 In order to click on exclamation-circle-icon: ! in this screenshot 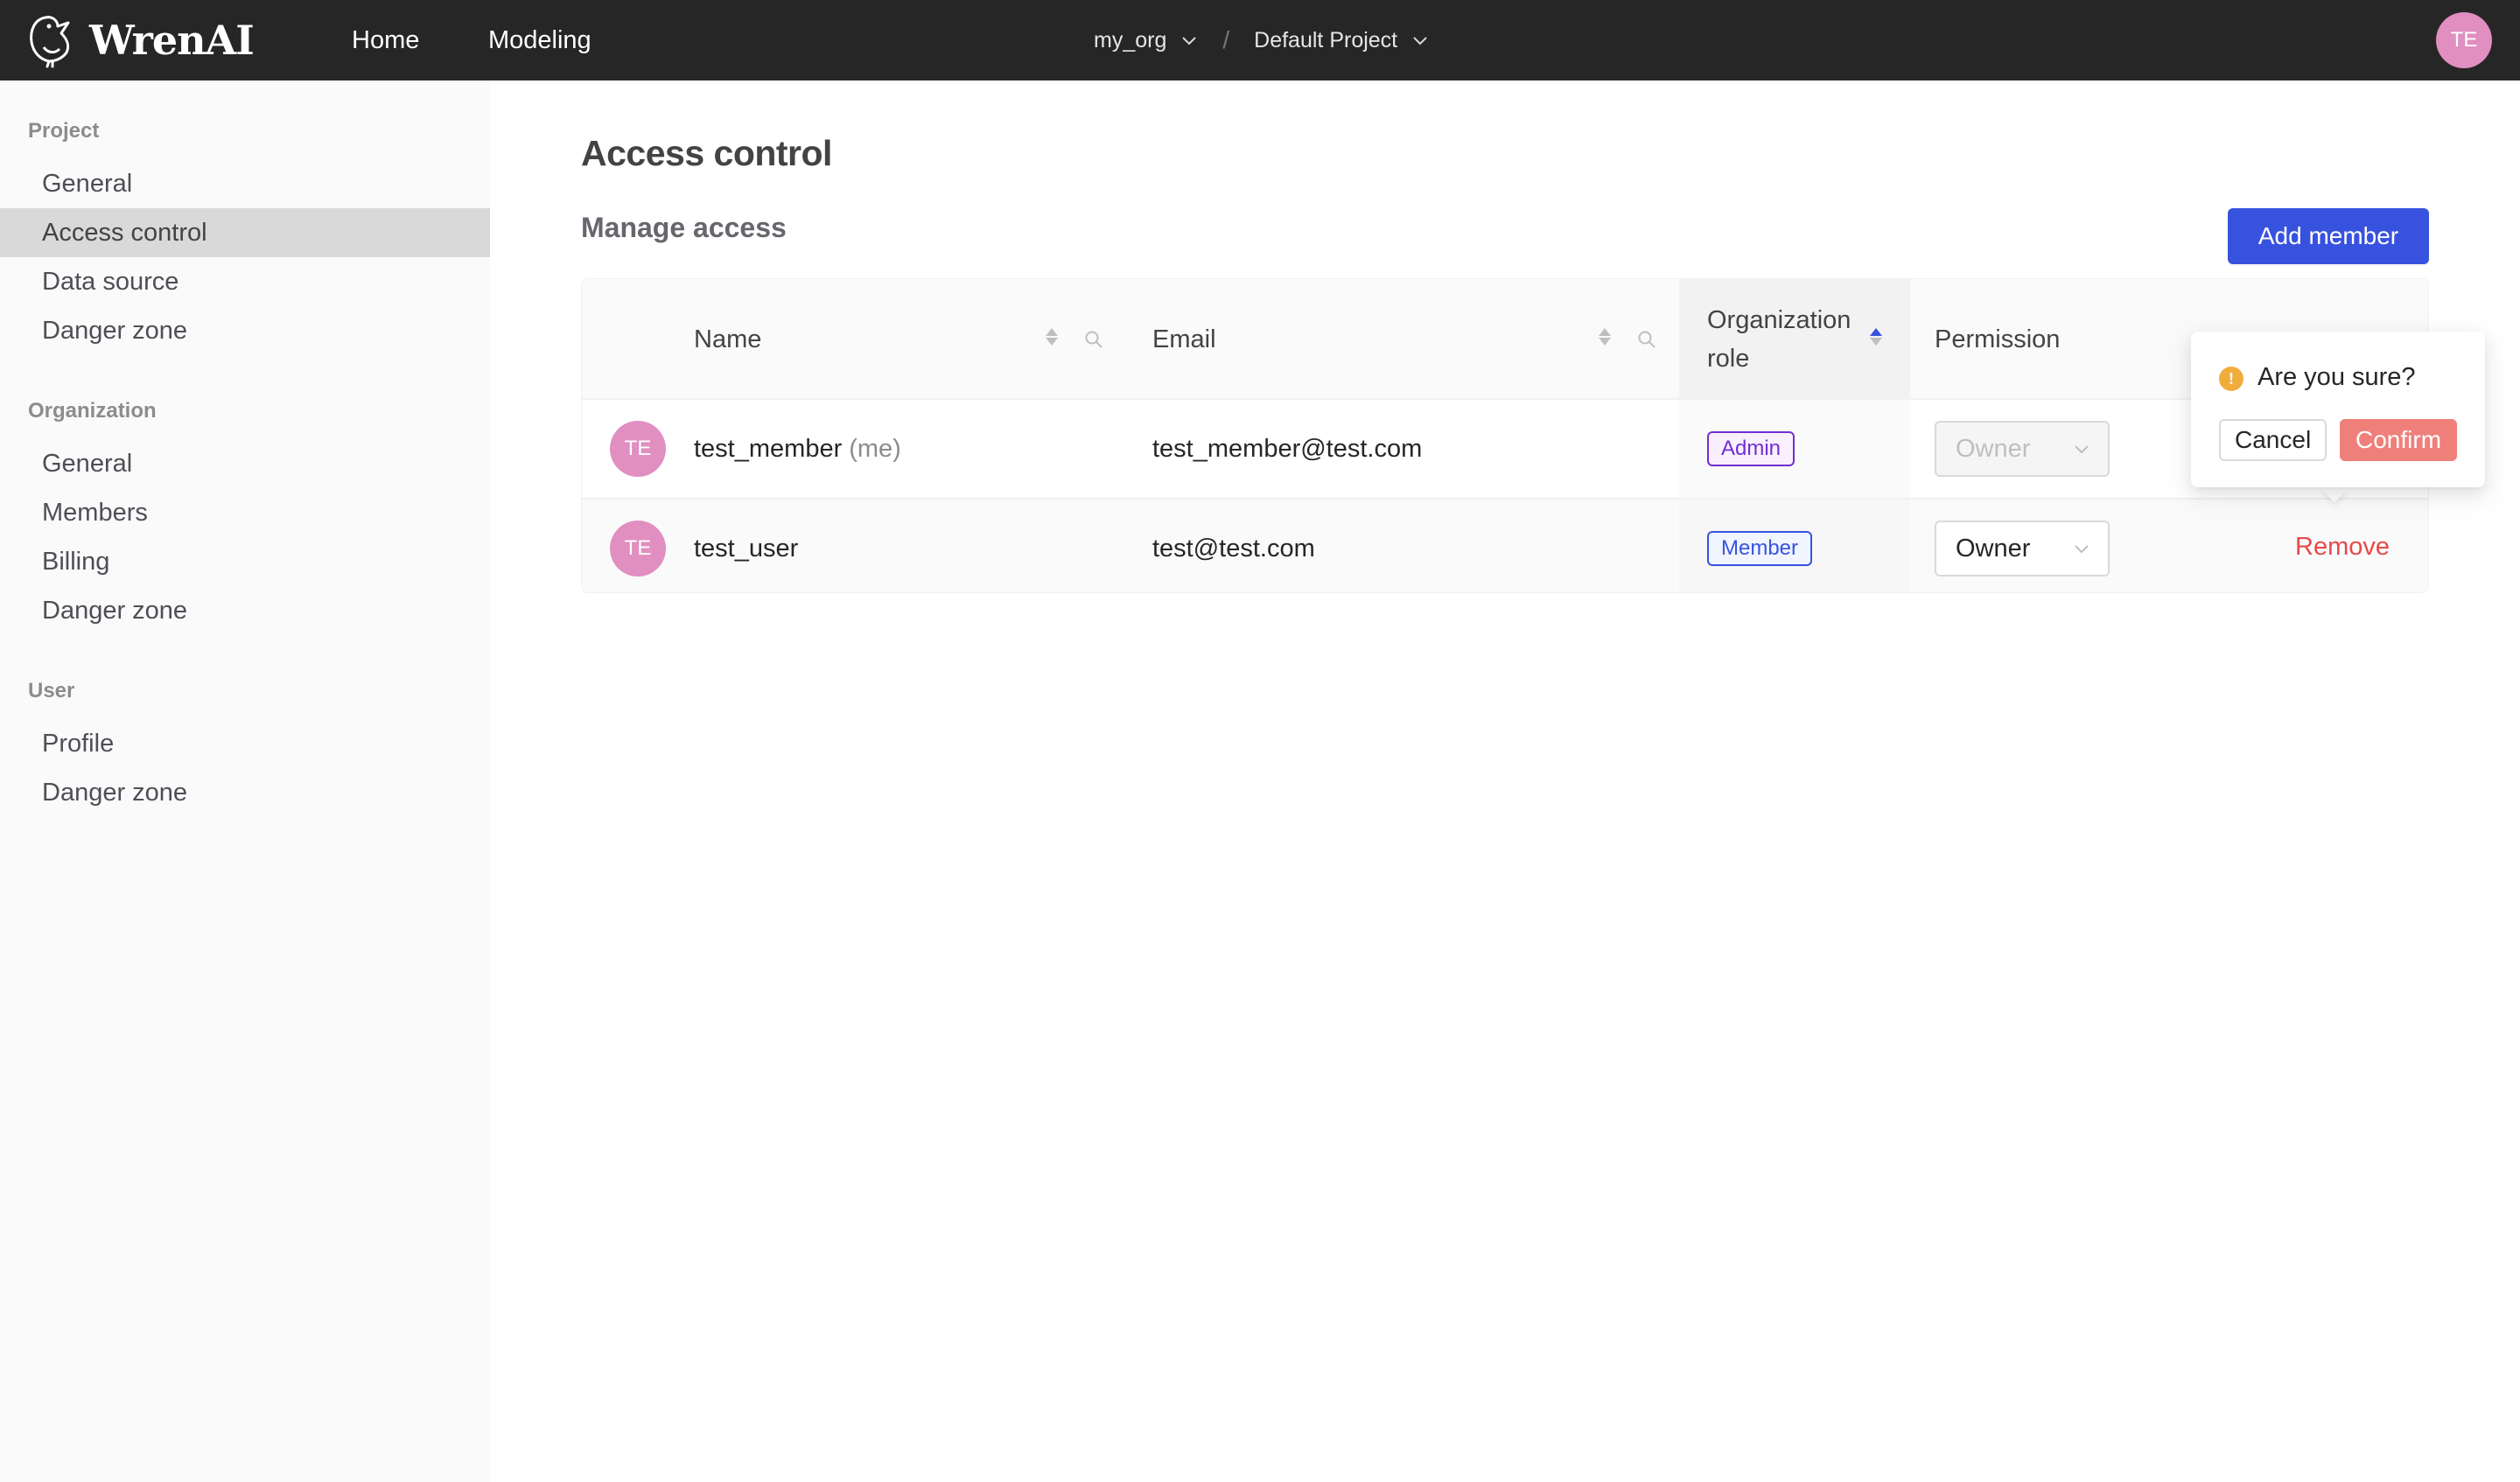, I will do `click(2231, 379)`.